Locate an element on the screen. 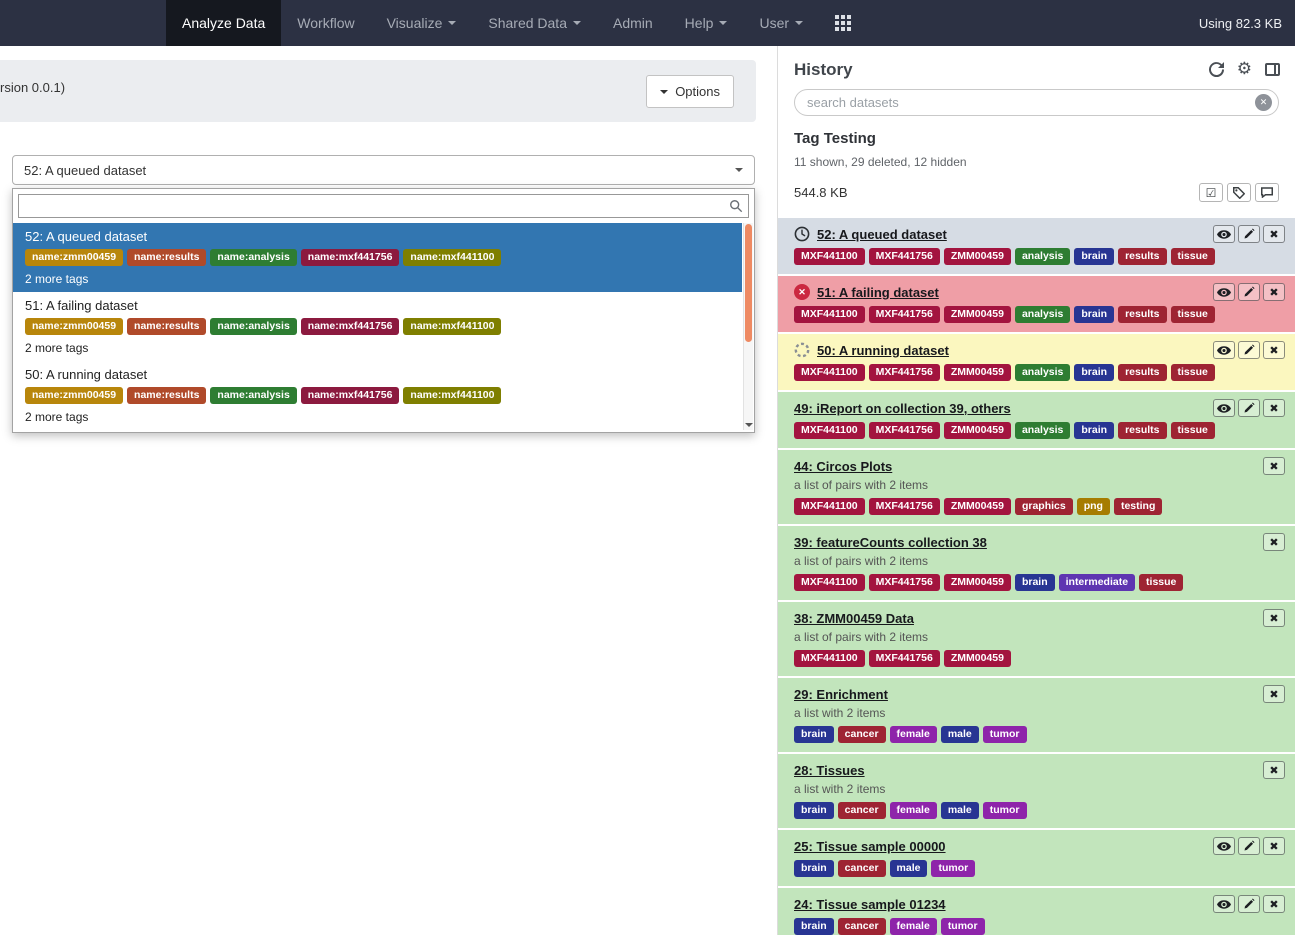  tag-button is located at coordinates (1239, 192).